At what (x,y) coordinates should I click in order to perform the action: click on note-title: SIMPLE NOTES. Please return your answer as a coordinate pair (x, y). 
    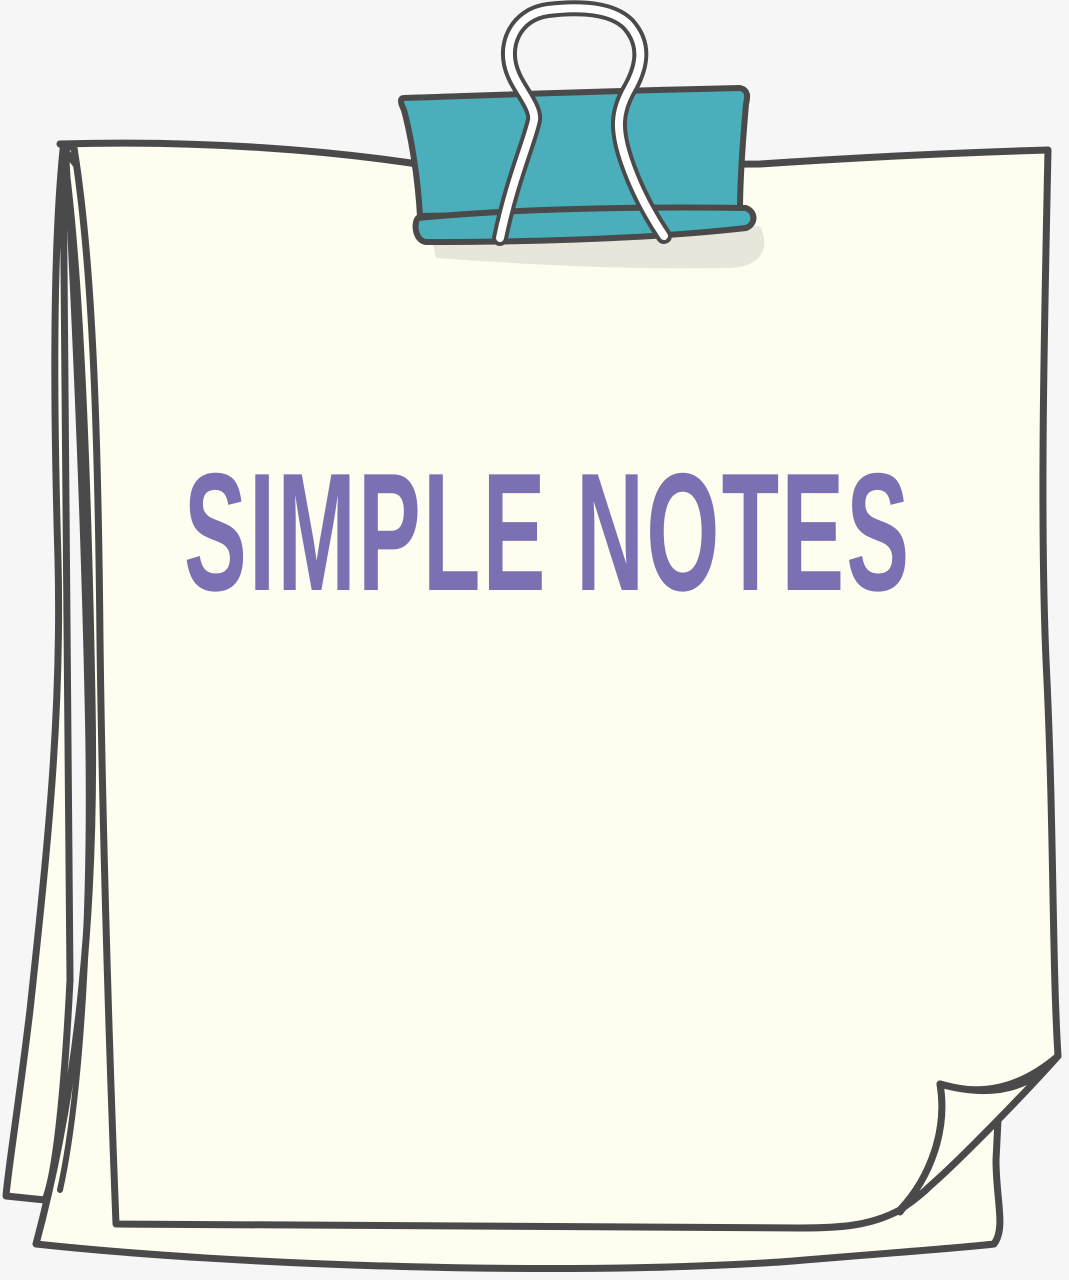
    Looking at the image, I should click on (548, 532).